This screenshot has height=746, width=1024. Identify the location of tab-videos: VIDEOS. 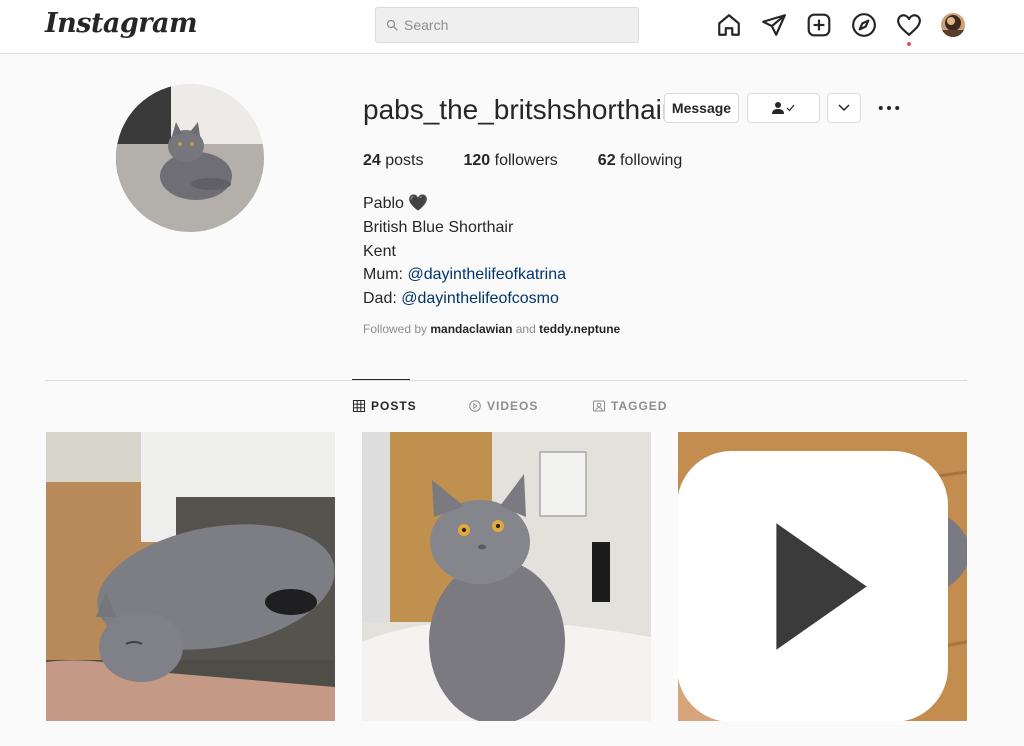
(503, 406).